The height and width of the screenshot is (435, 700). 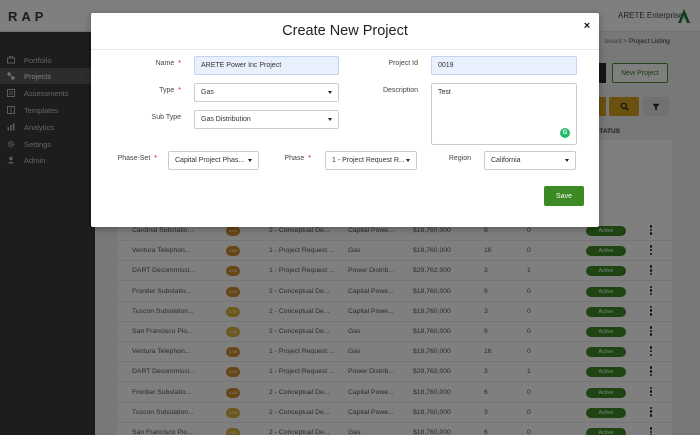 I want to click on sub-type-select: Gas Distribution, so click(x=266, y=119).